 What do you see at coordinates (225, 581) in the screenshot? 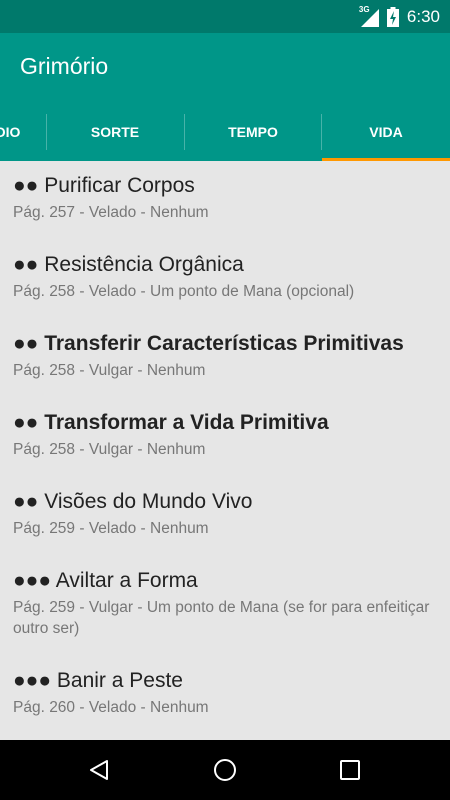
I see `spell-title: ●●● Aviltar a Forma` at bounding box center [225, 581].